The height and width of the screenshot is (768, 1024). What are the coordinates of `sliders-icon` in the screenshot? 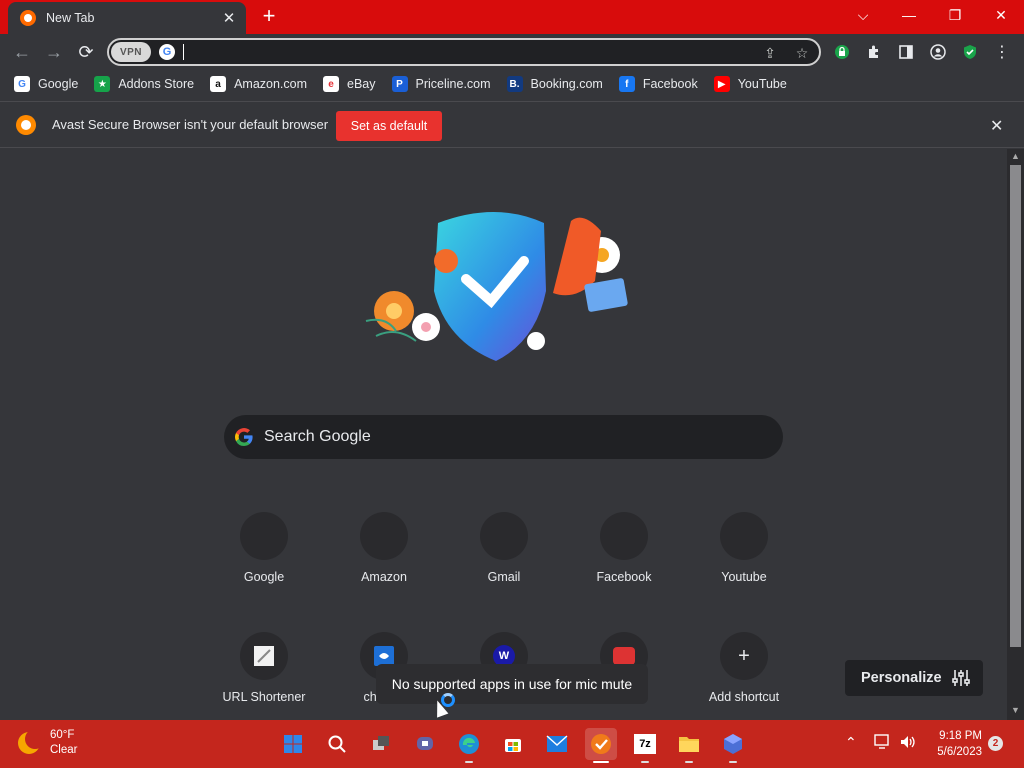 It's located at (961, 678).